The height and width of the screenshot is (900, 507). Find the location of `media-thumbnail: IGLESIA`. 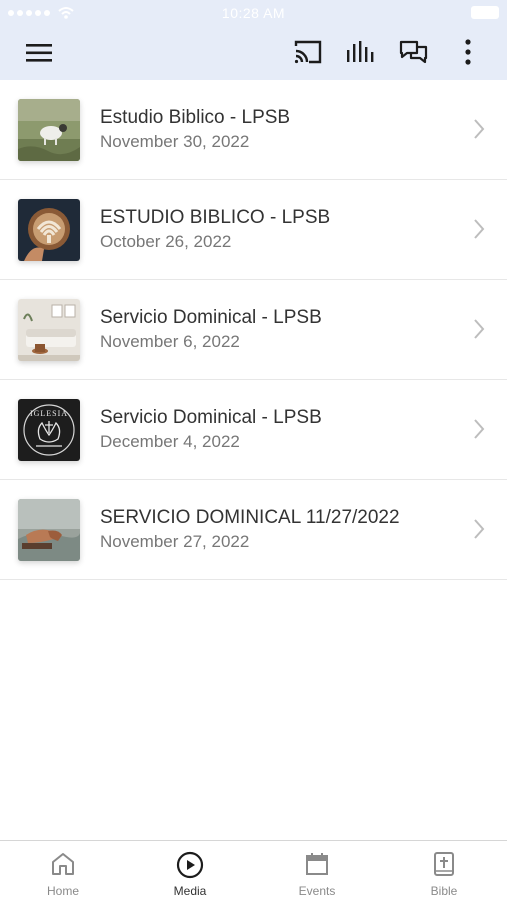

media-thumbnail: IGLESIA is located at coordinates (49, 430).